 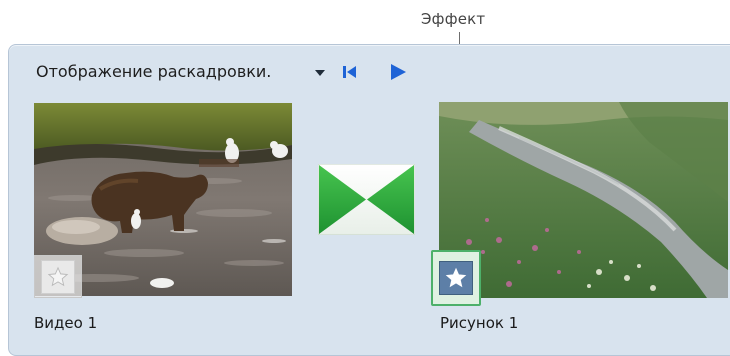 I want to click on photo-effect-button, so click(x=456, y=278).